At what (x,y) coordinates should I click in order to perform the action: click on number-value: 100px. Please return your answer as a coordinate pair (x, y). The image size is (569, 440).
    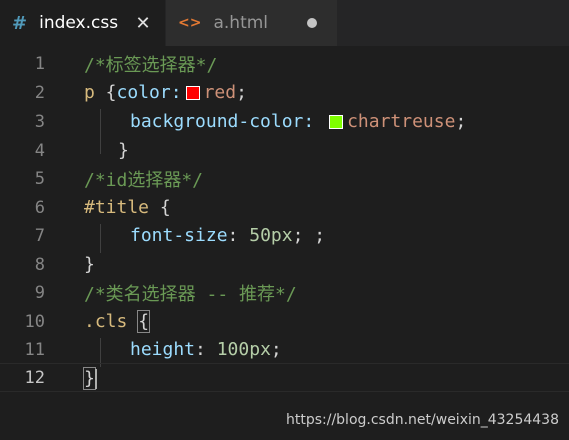
    Looking at the image, I should click on (243, 349).